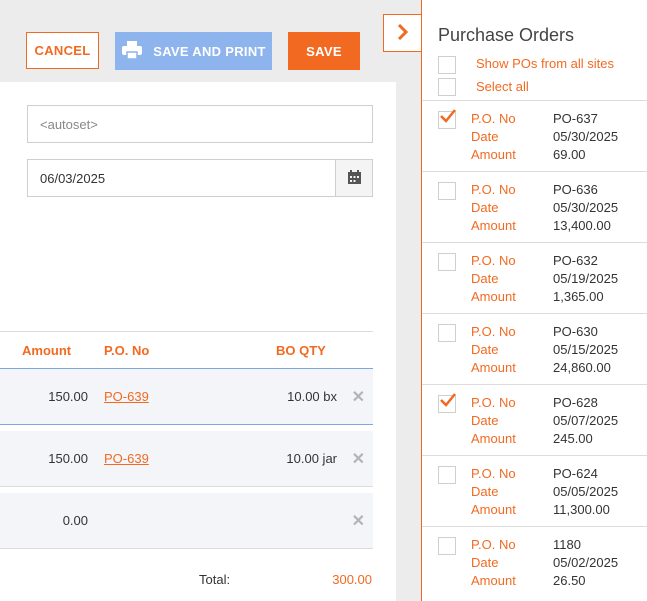 The width and height of the screenshot is (647, 601). Describe the element at coordinates (312, 396) in the screenshot. I see `row-qty: 10.00 bx` at that location.